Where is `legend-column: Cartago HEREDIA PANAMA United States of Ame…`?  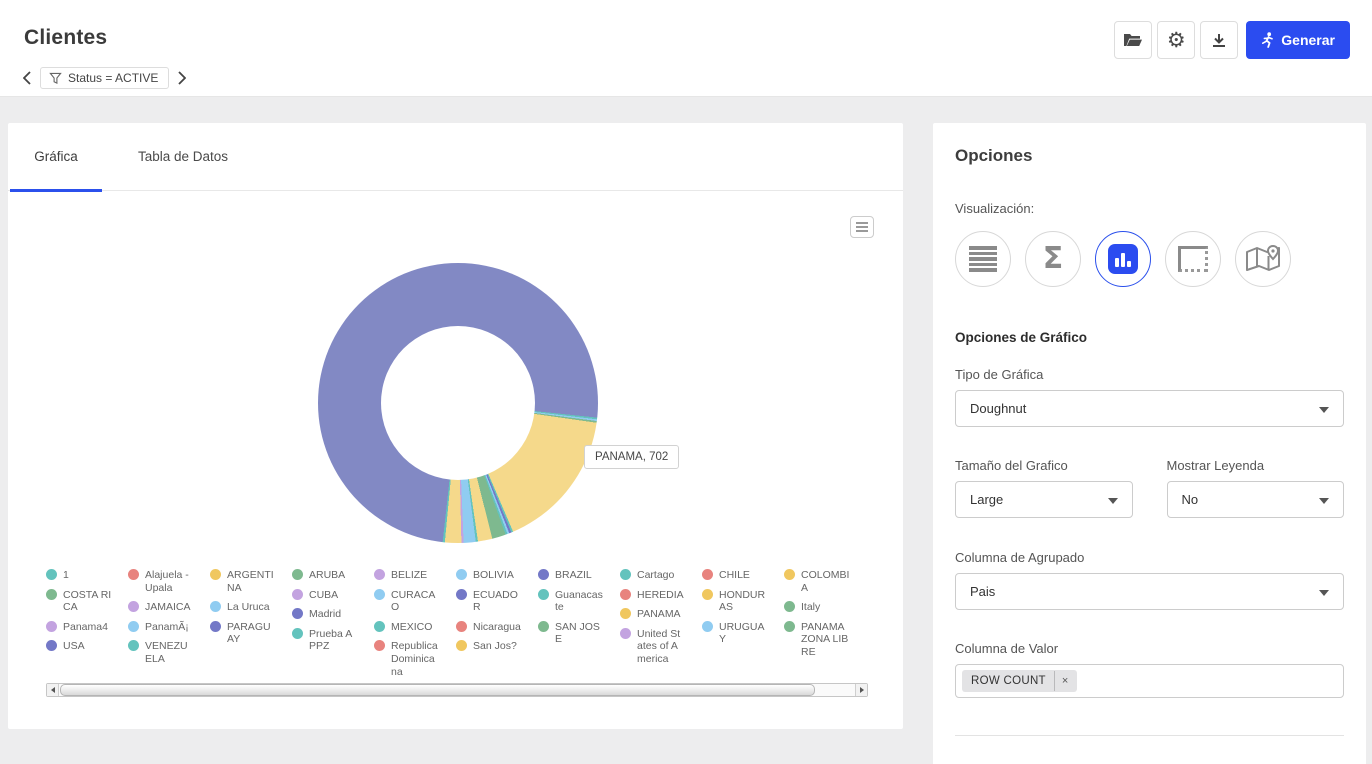 legend-column: Cartago HEREDIA PANAMA United States of Ame… is located at coordinates (653, 627).